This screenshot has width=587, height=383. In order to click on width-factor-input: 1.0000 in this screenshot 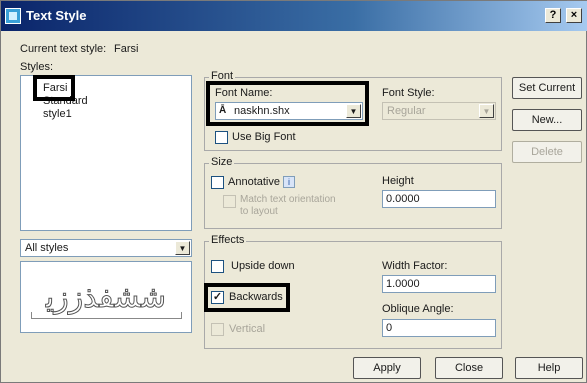, I will do `click(439, 284)`.